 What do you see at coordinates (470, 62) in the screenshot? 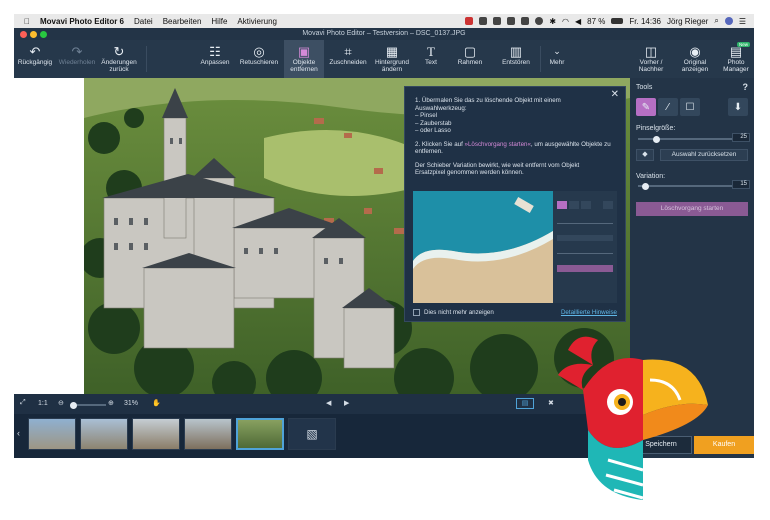
I see `frames-label: Rahmen` at bounding box center [470, 62].